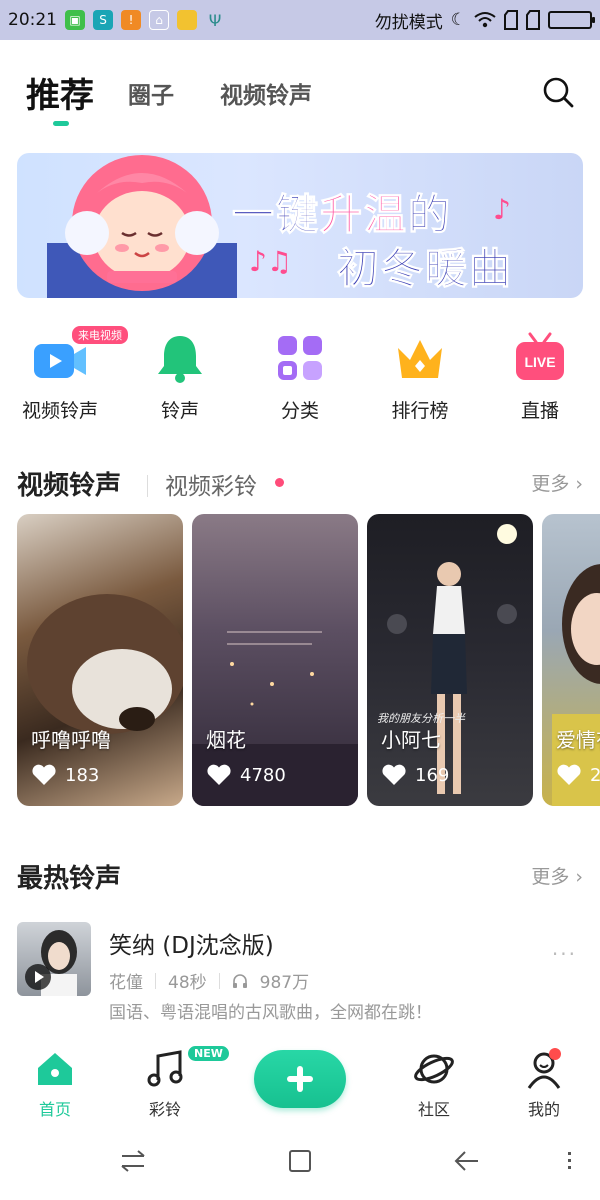  Describe the element at coordinates (208, 1053) in the screenshot. I see `new-badge: NEW` at that location.